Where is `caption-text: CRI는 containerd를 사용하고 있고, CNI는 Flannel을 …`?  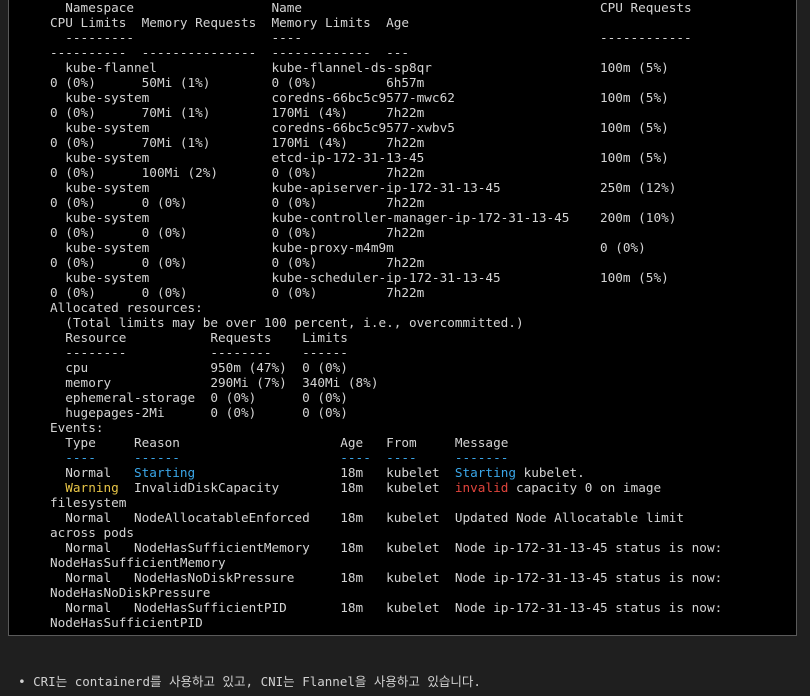
caption-text: CRI는 containerd를 사용하고 있고, CNI는 Flannel을 … is located at coordinates (257, 681).